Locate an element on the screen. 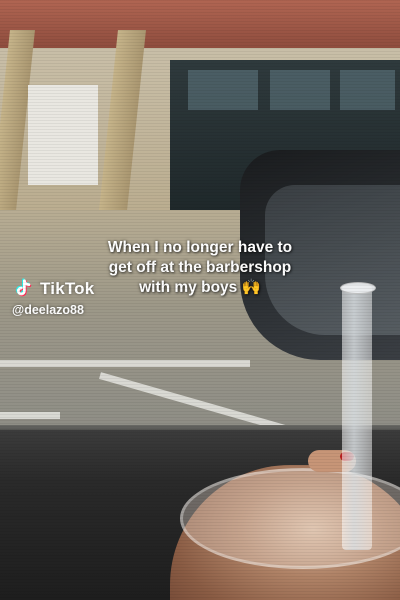 The image size is (400, 600). caption-line: get off at the barbershop is located at coordinates (200, 267).